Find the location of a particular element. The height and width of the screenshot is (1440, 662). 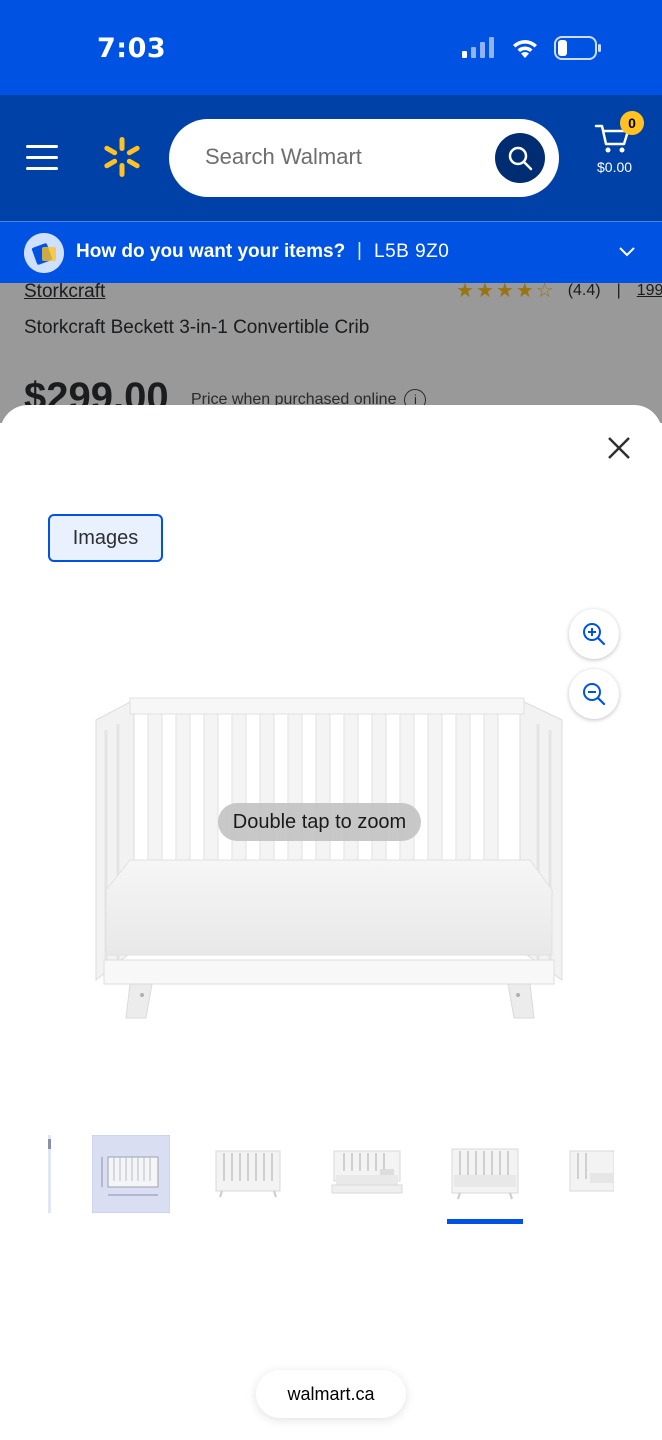

thumbnail-daybed is located at coordinates (367, 1174).